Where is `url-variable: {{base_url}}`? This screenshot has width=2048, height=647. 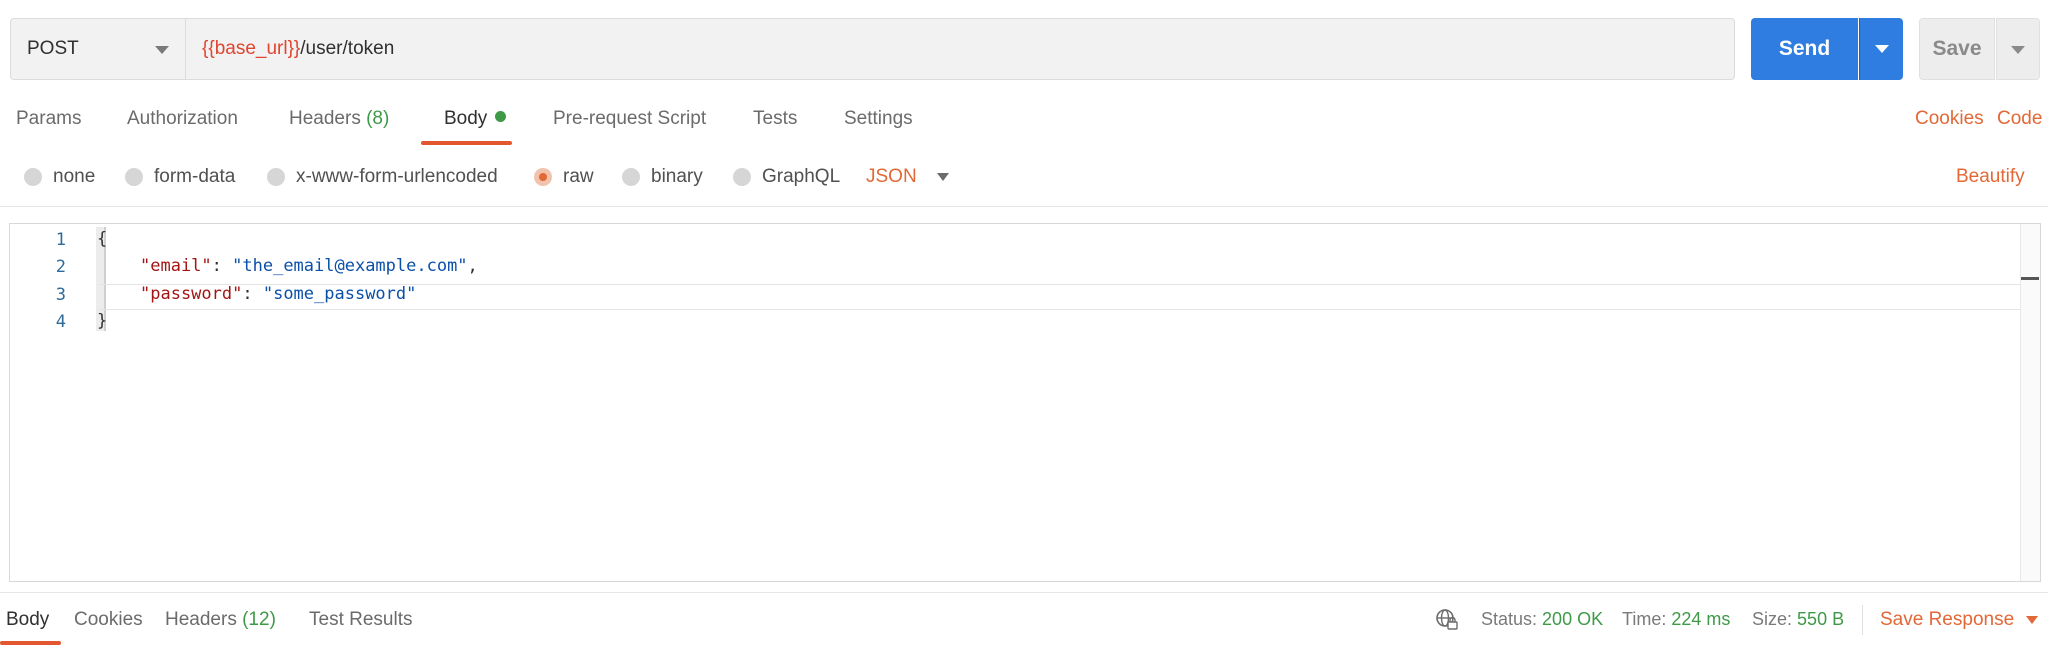 url-variable: {{base_url}} is located at coordinates (251, 48).